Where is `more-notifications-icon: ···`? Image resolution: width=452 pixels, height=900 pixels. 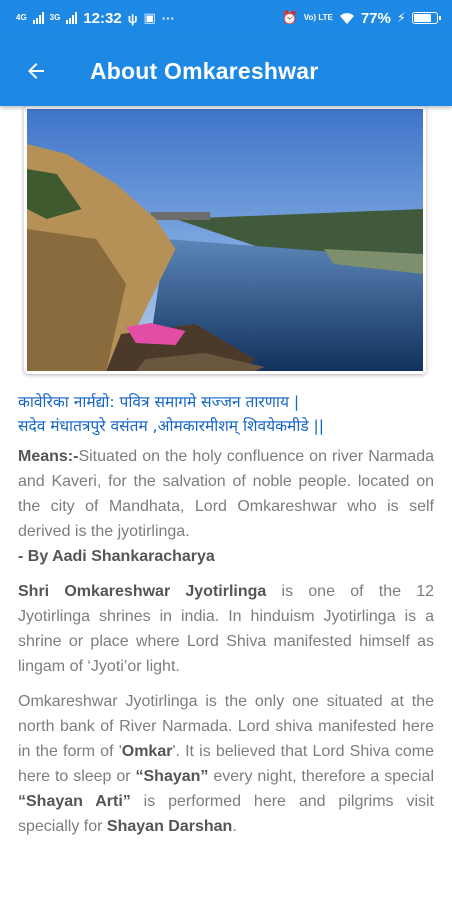 more-notifications-icon: ··· is located at coordinates (168, 18).